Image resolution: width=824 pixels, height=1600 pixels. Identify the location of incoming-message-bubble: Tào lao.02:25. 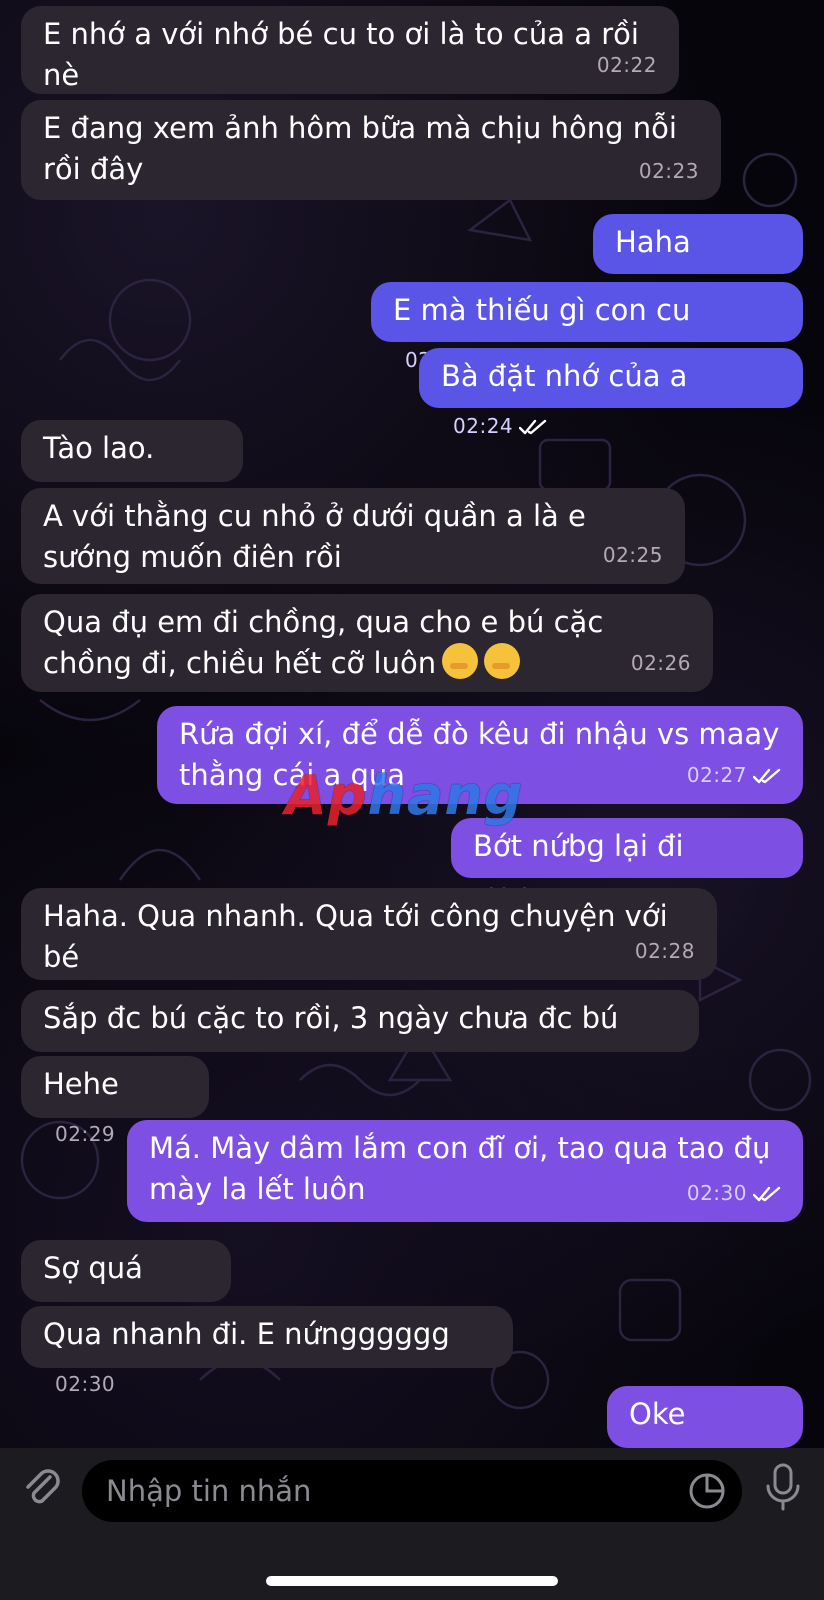
(132, 465).